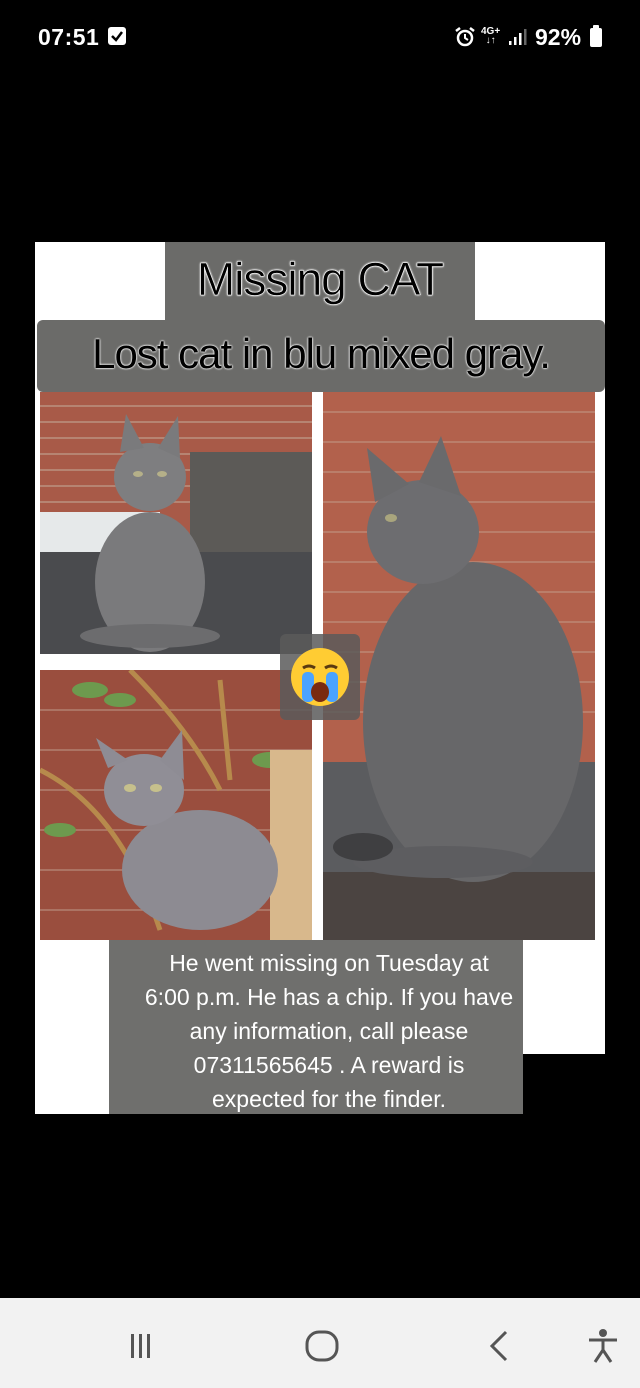 This screenshot has height=1388, width=640. I want to click on battery-icon, so click(596, 36).